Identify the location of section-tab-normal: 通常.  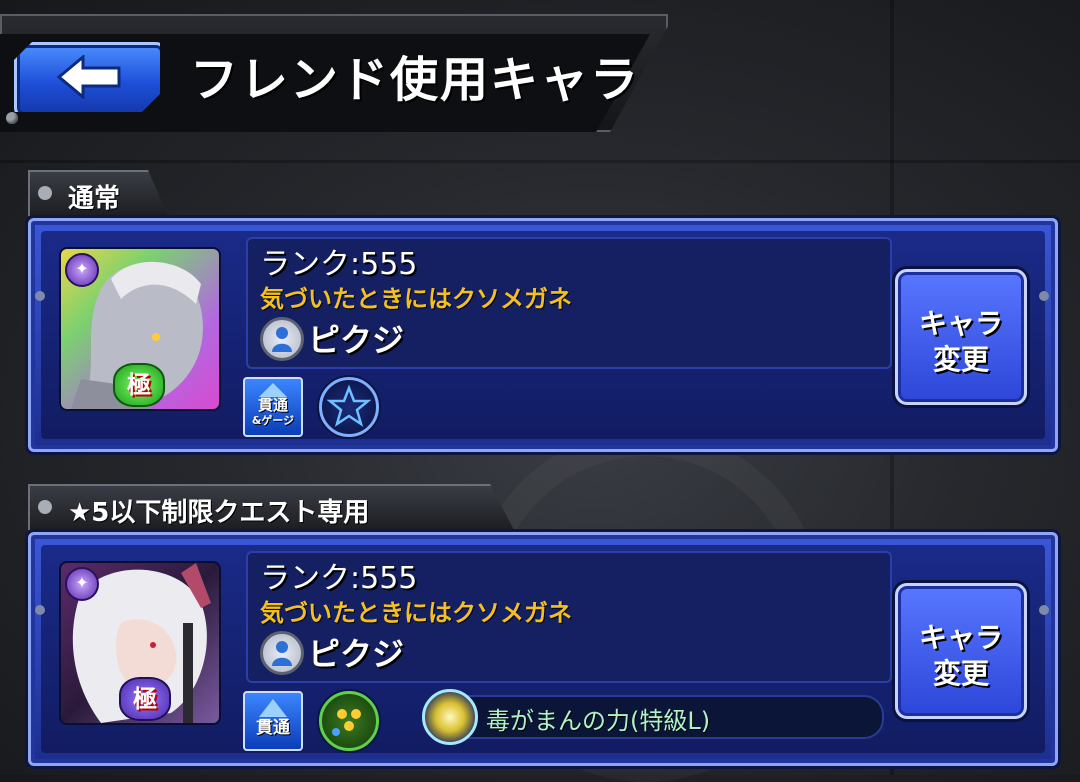
(98, 193).